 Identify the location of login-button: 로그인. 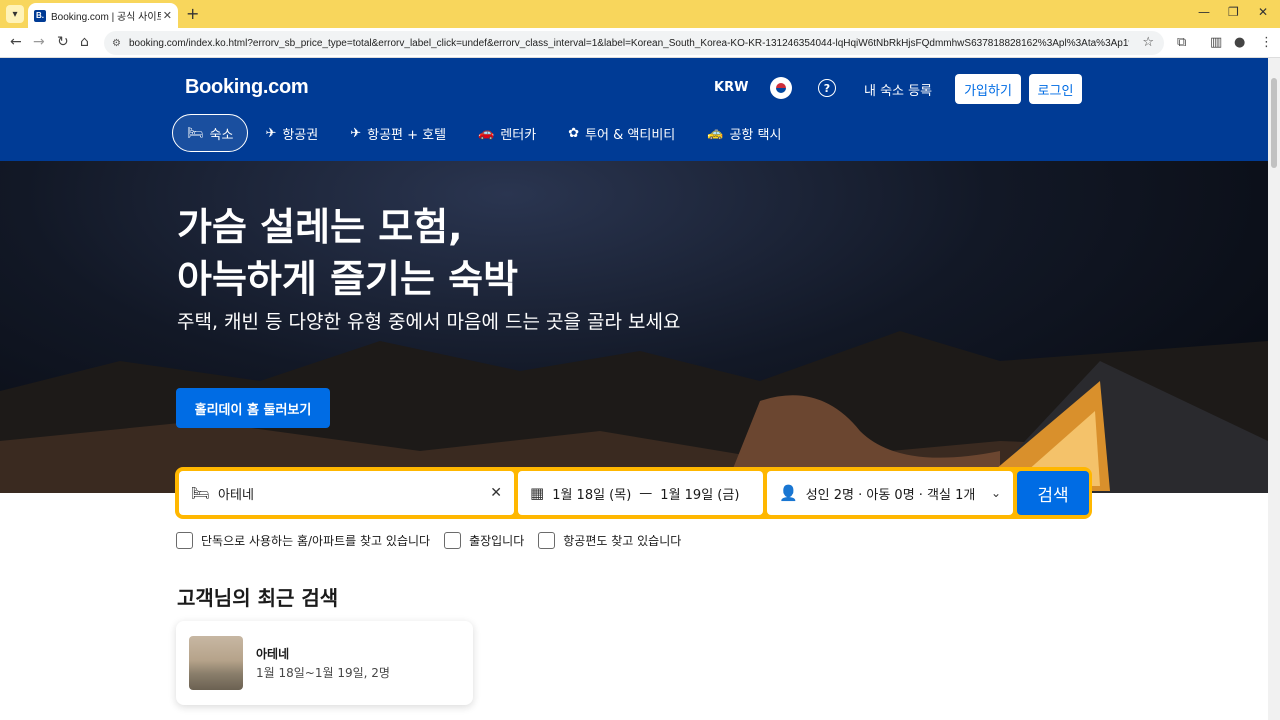
(1055, 89).